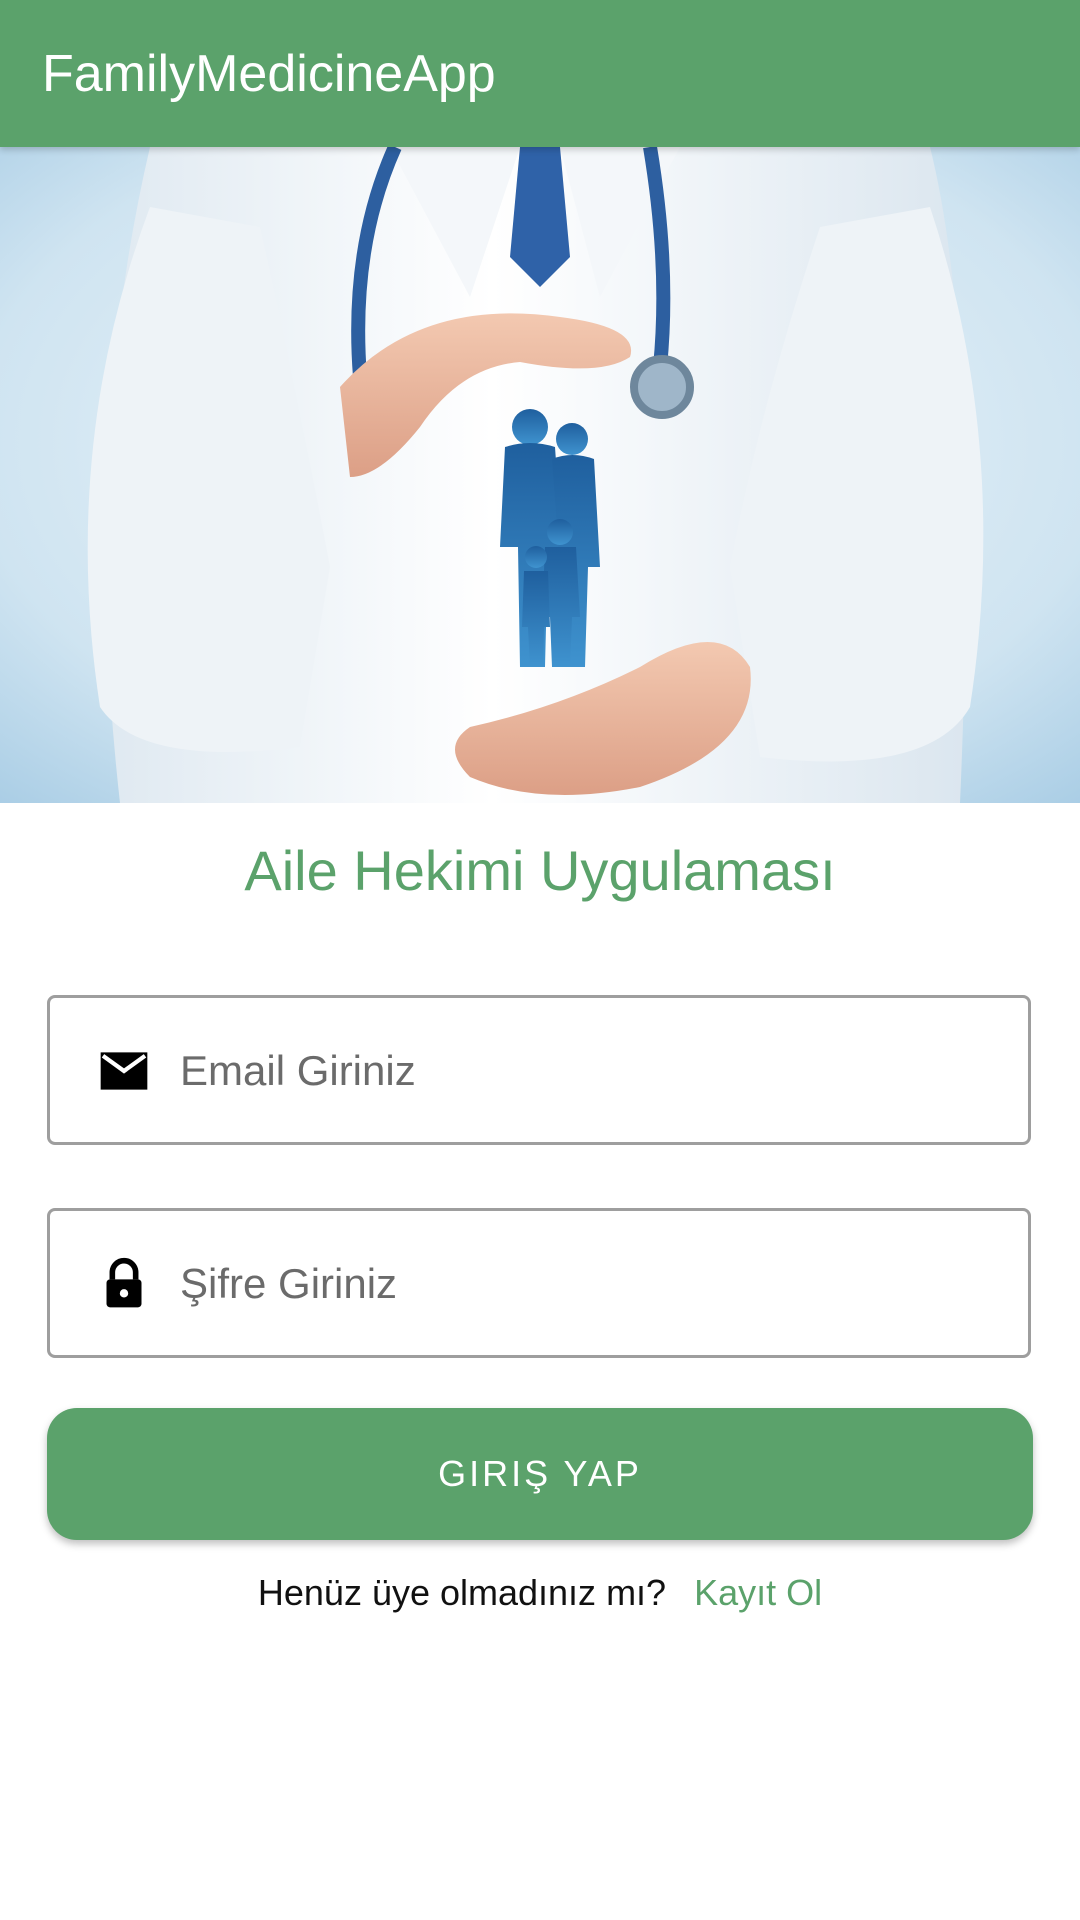 Image resolution: width=1080 pixels, height=1920 pixels. What do you see at coordinates (540, 1474) in the screenshot?
I see `login-button: GIRIŞ YAP` at bounding box center [540, 1474].